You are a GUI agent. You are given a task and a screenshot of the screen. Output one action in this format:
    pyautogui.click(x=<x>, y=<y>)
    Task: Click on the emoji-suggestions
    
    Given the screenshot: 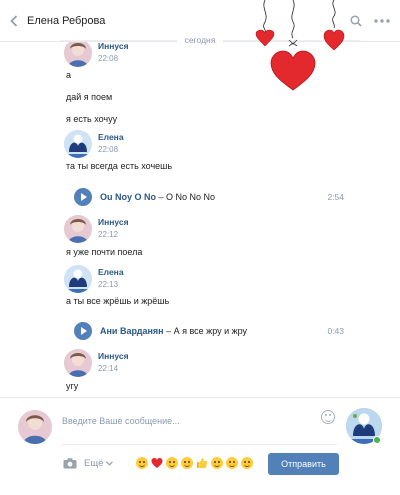 What is the action you would take?
    pyautogui.click(x=194, y=463)
    